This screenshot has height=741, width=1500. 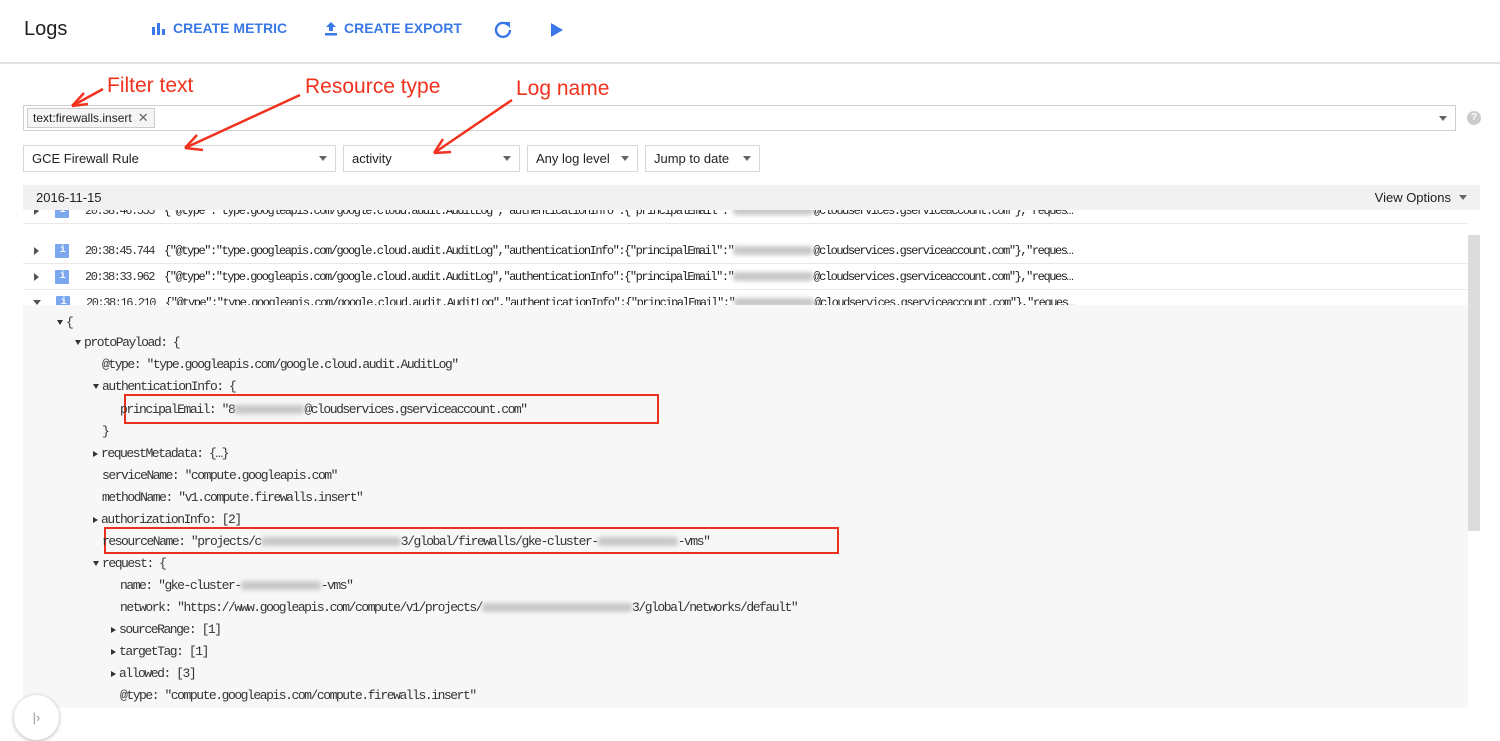 I want to click on detail-text: targetTag: [1], so click(x=164, y=651).